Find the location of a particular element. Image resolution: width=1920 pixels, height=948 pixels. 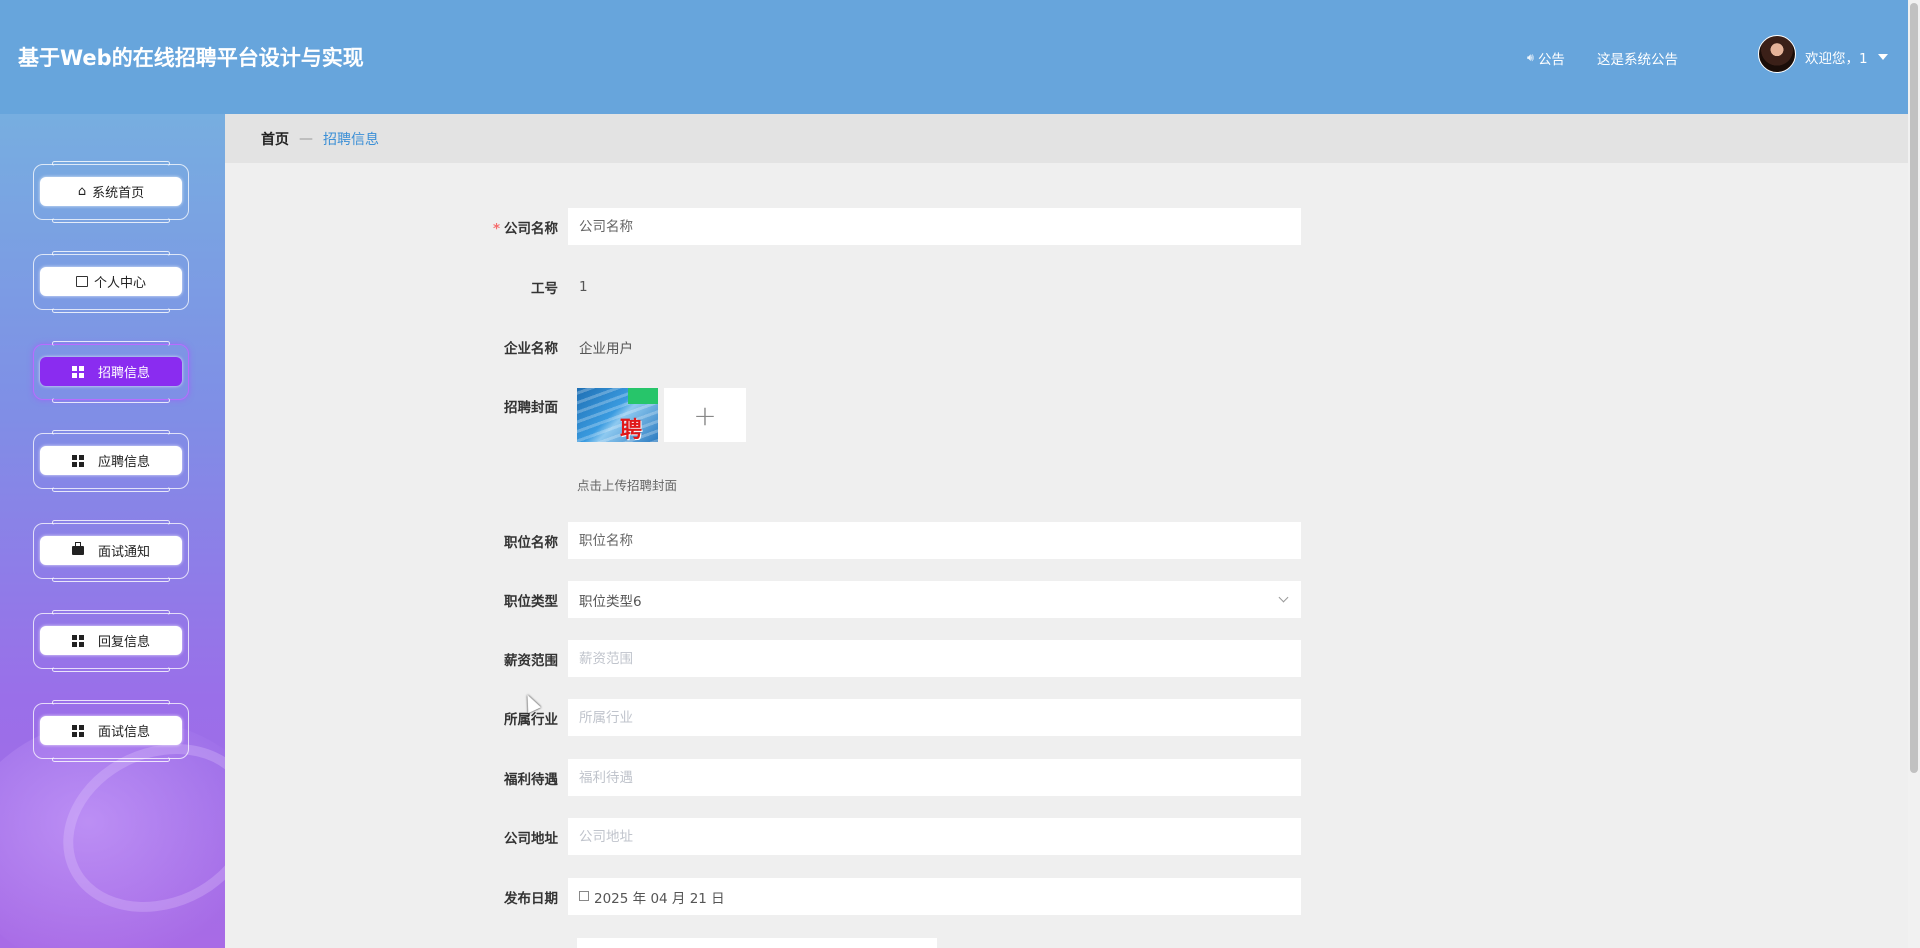

position-type-row: 职位类型 职位类型6 is located at coordinates (870, 599).